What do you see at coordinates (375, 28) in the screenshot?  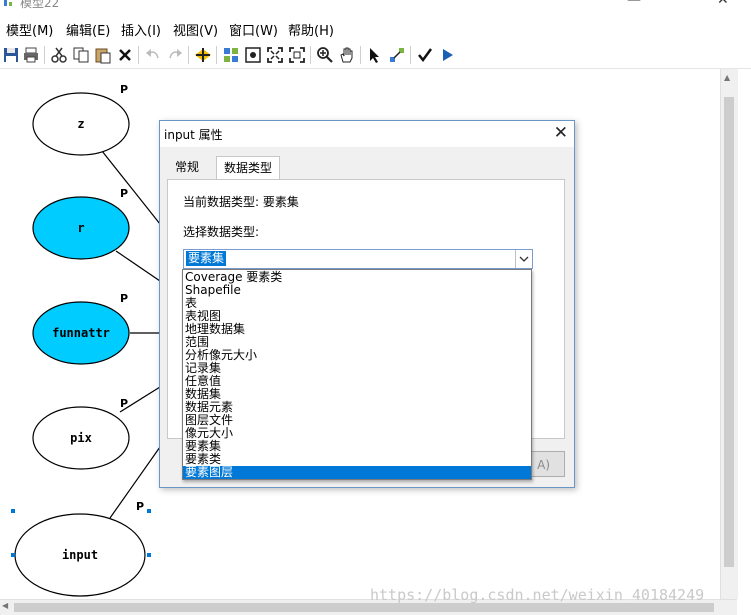 I see `menu-bar: 模型(M) 编辑(E) 插入(I) 视图(V) 窗口(W) 帮助(H)` at bounding box center [375, 28].